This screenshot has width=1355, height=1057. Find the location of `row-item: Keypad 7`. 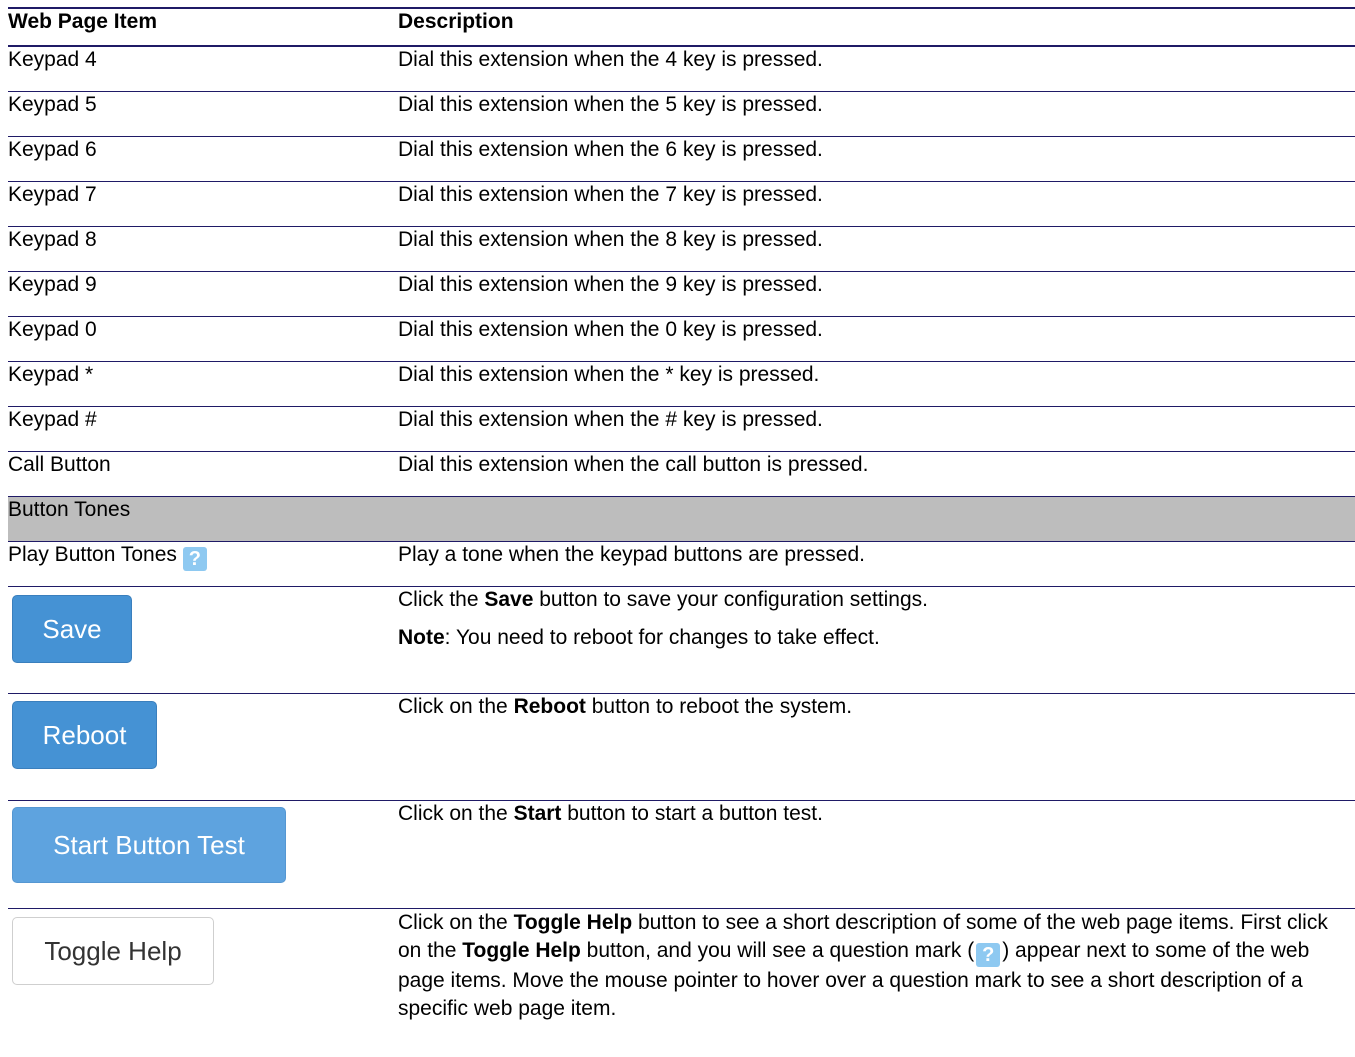

row-item: Keypad 7 is located at coordinates (52, 194).